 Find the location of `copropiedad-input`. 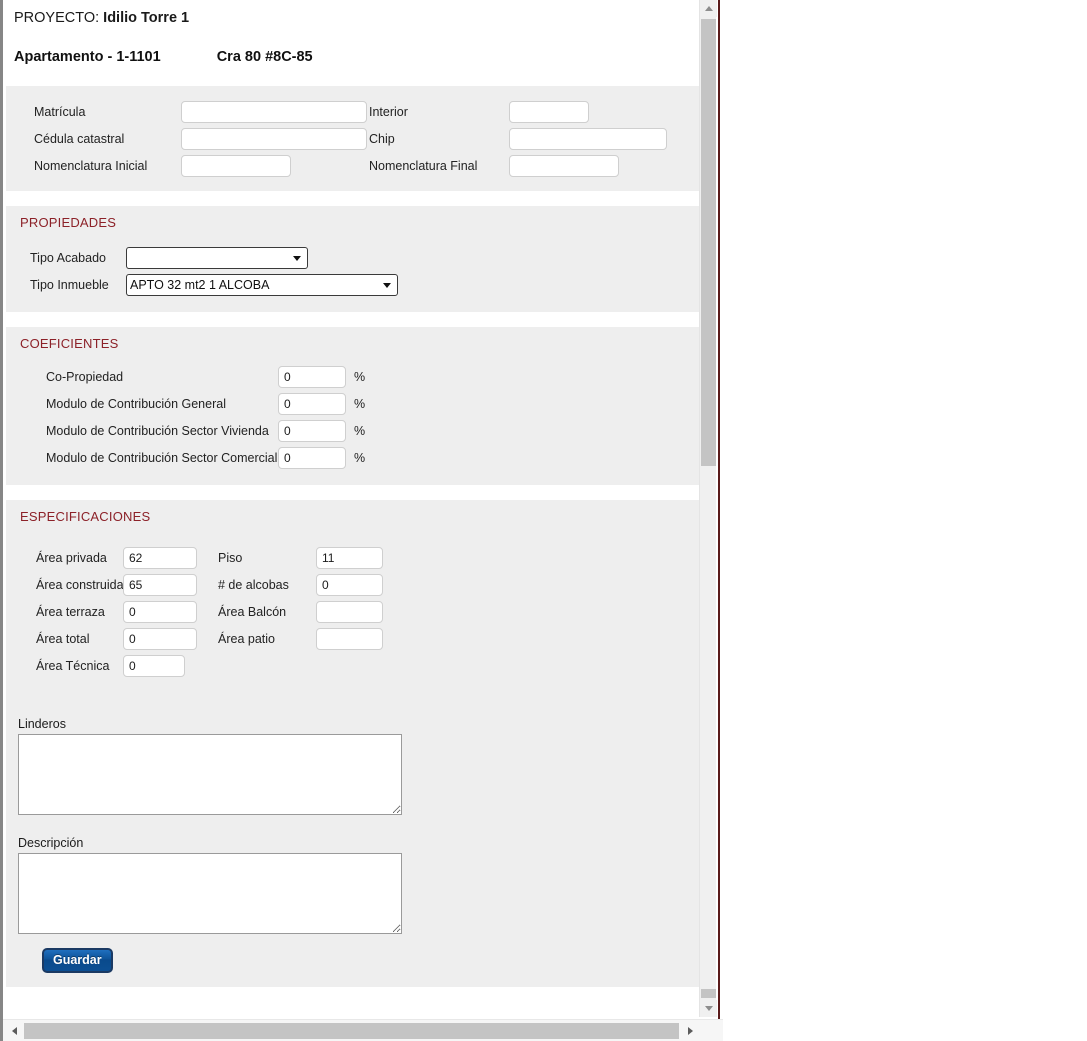

copropiedad-input is located at coordinates (312, 376).